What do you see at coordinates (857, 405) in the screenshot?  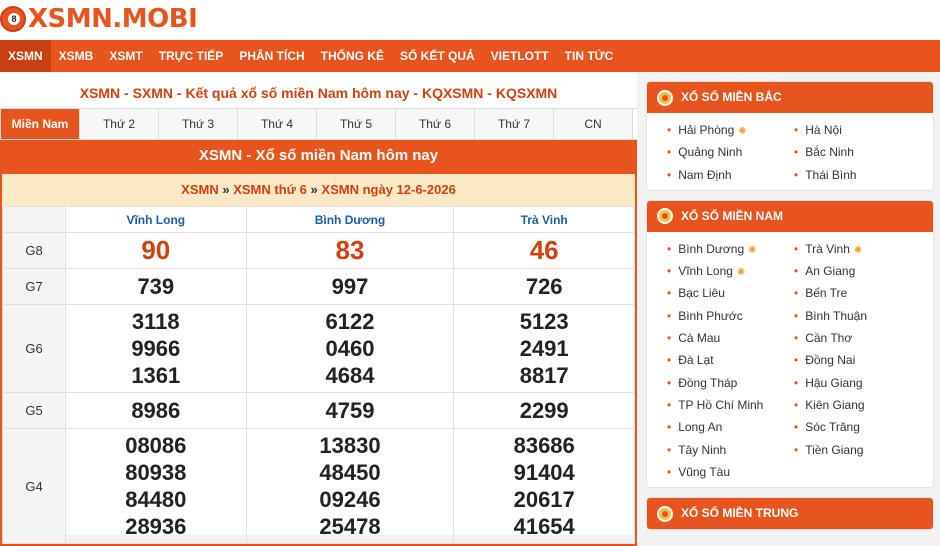 I see `province-link: Kiên Giang` at bounding box center [857, 405].